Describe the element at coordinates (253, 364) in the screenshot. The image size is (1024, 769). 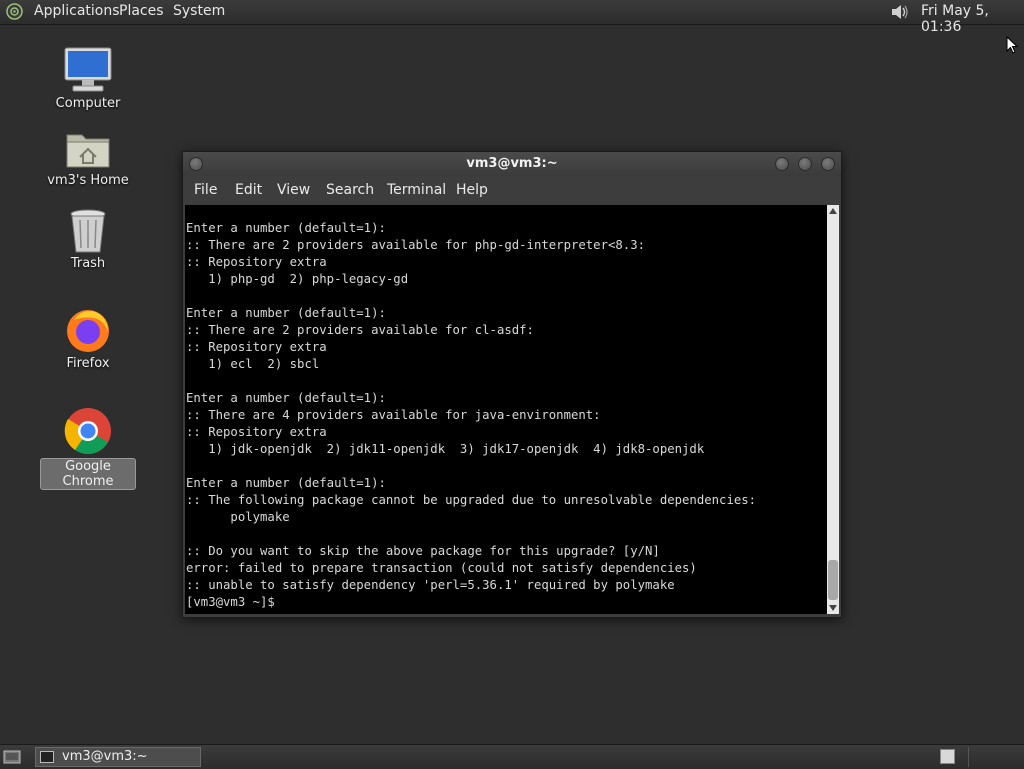
I see `terminal-line: 1) ecl 2) sbcl` at that location.